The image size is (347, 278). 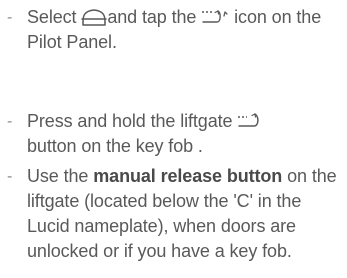 What do you see at coordinates (188, 176) in the screenshot?
I see `manual-release-button-term: manual release button` at bounding box center [188, 176].